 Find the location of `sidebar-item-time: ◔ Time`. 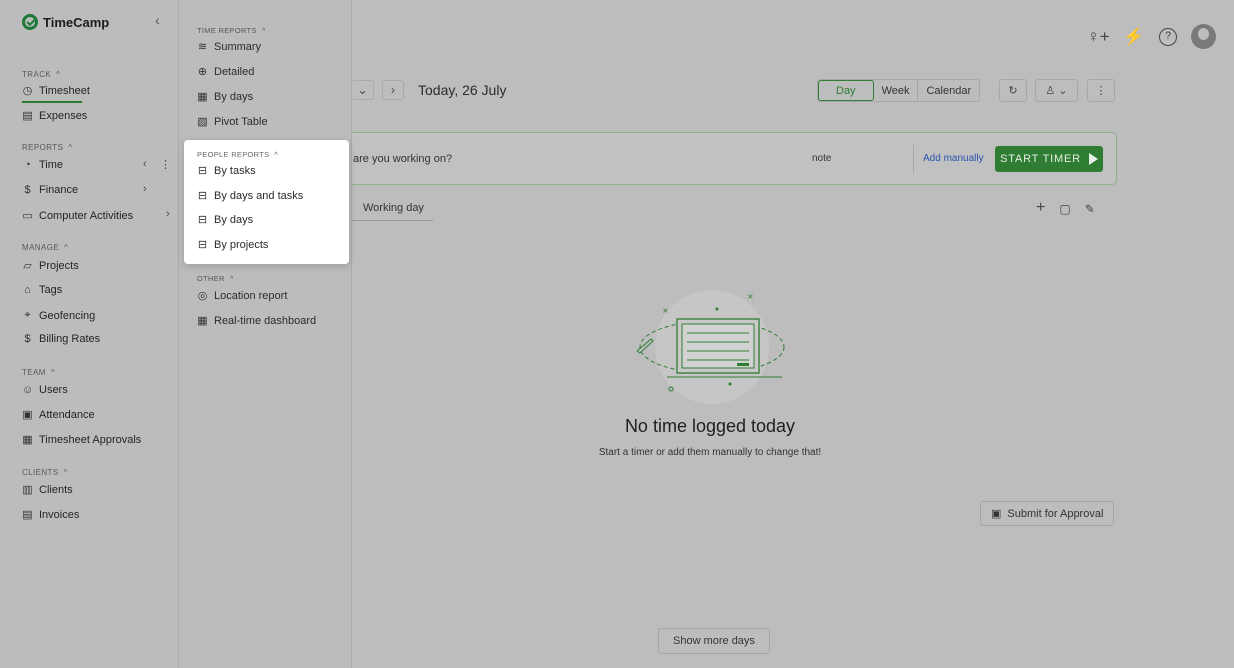

sidebar-item-time: ◔ Time is located at coordinates (42, 165).